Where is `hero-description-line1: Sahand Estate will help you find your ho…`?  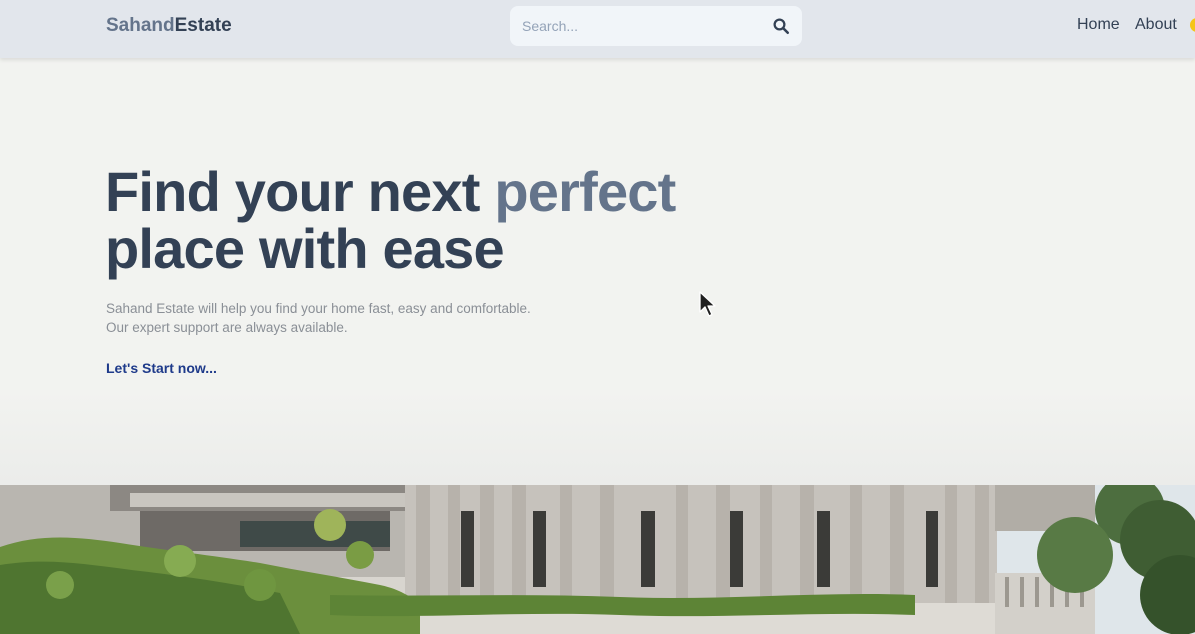 hero-description-line1: Sahand Estate will help you find your ho… is located at coordinates (318, 308).